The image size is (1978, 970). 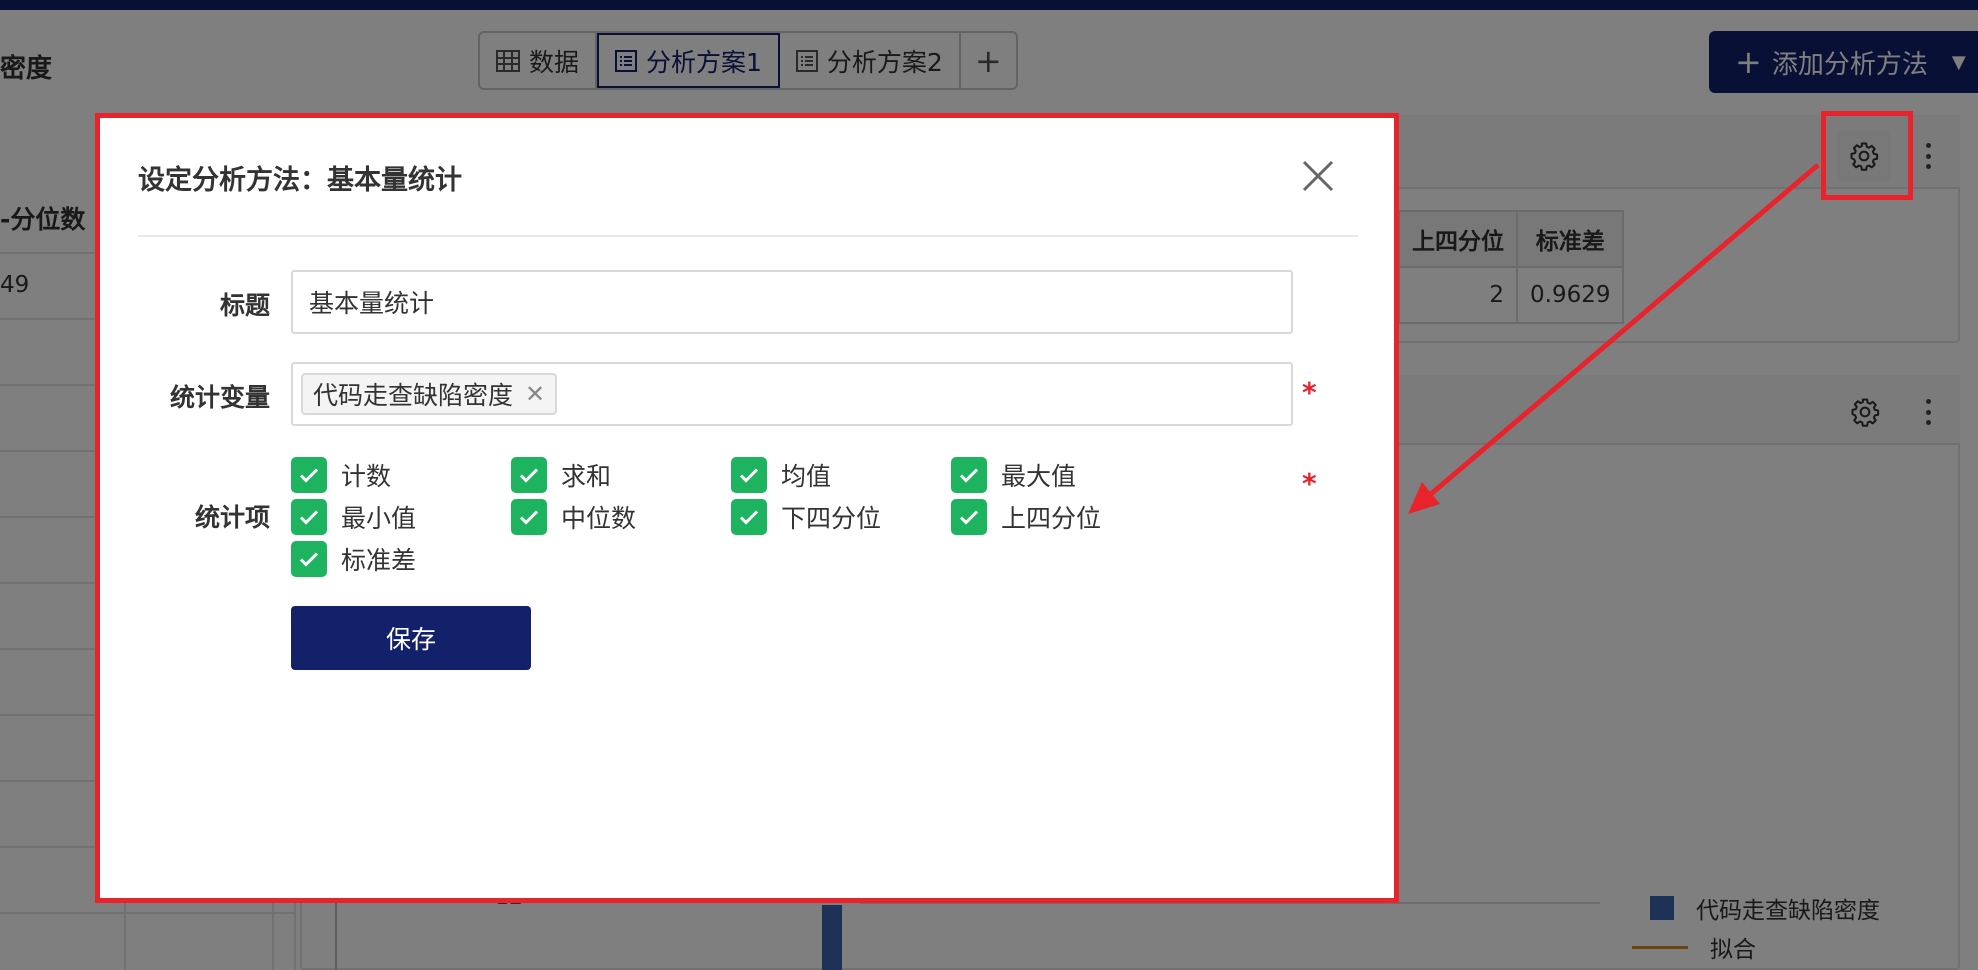 I want to click on annotation-arrow, so click(x=1614, y=338).